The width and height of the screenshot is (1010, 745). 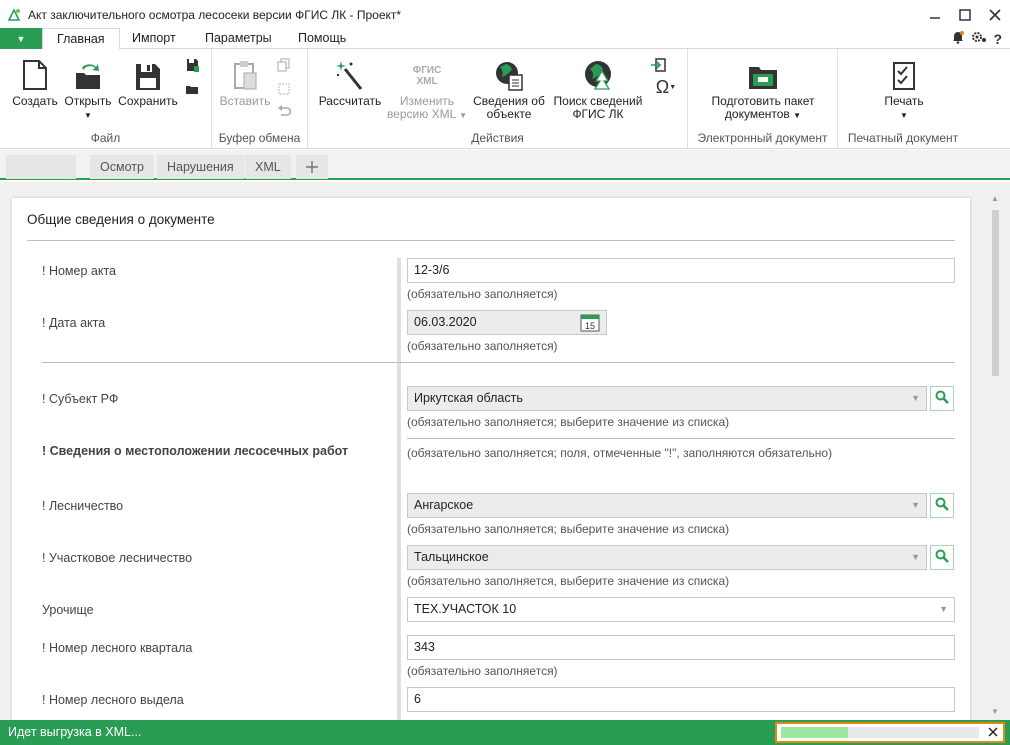 What do you see at coordinates (763, 73) in the screenshot?
I see `green-folder-icon` at bounding box center [763, 73].